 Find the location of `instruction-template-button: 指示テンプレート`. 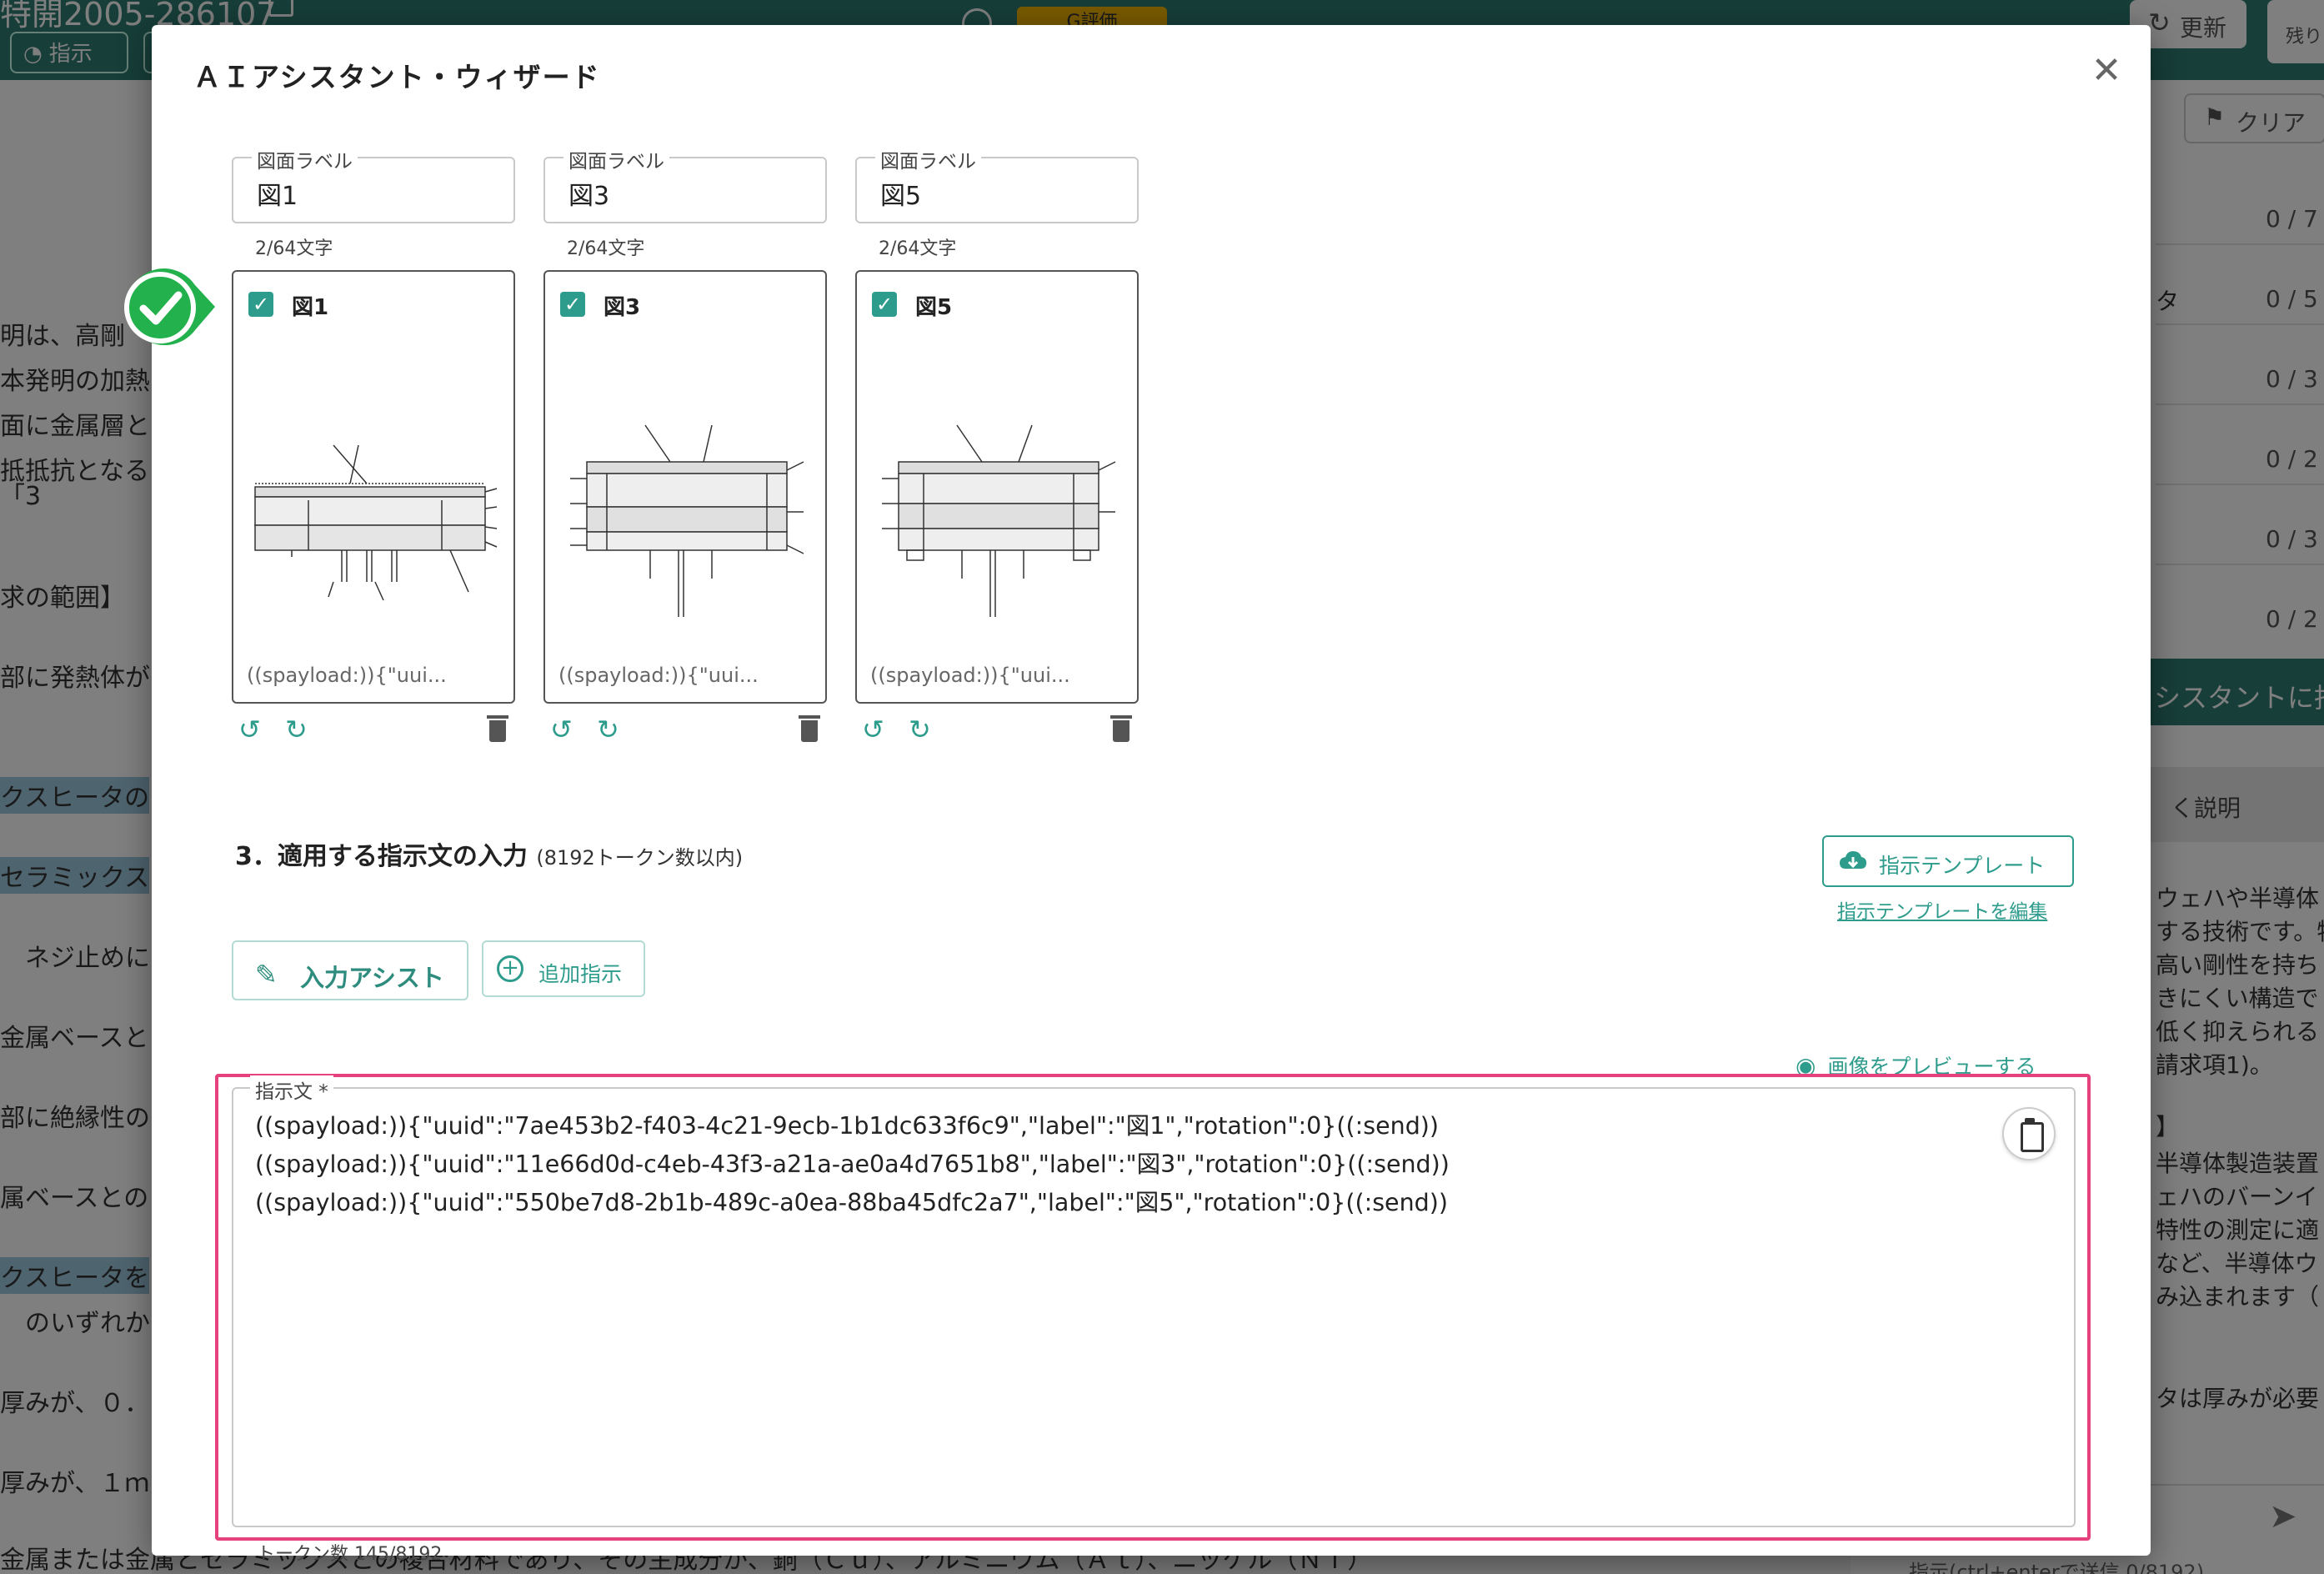

instruction-template-button: 指示テンプレート is located at coordinates (1948, 861).